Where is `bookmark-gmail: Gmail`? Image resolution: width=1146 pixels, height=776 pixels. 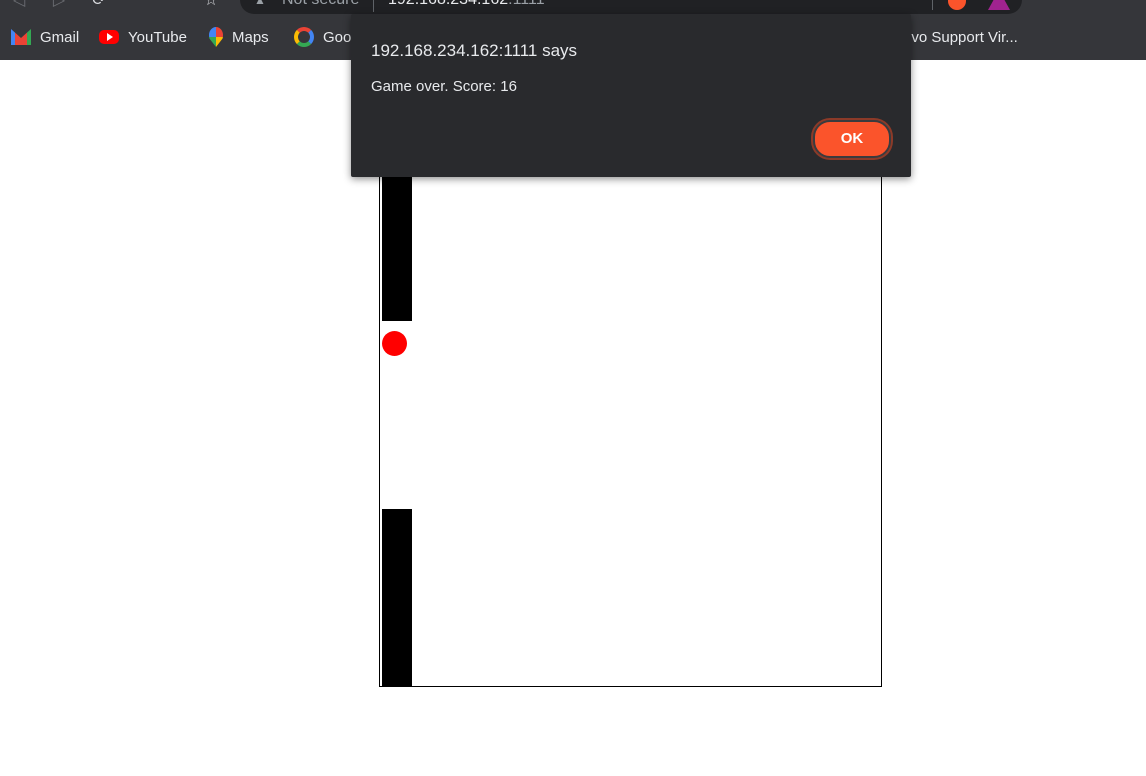
bookmark-gmail: Gmail is located at coordinates (45, 37).